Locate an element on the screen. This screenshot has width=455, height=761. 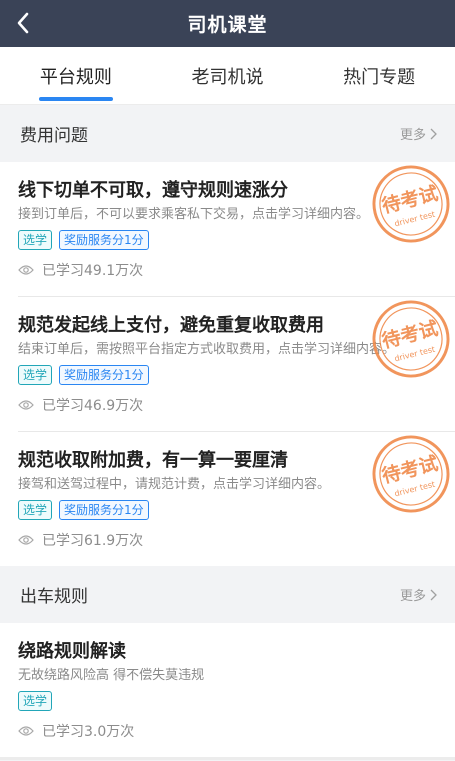
section-title: 费用问题 is located at coordinates (54, 136).